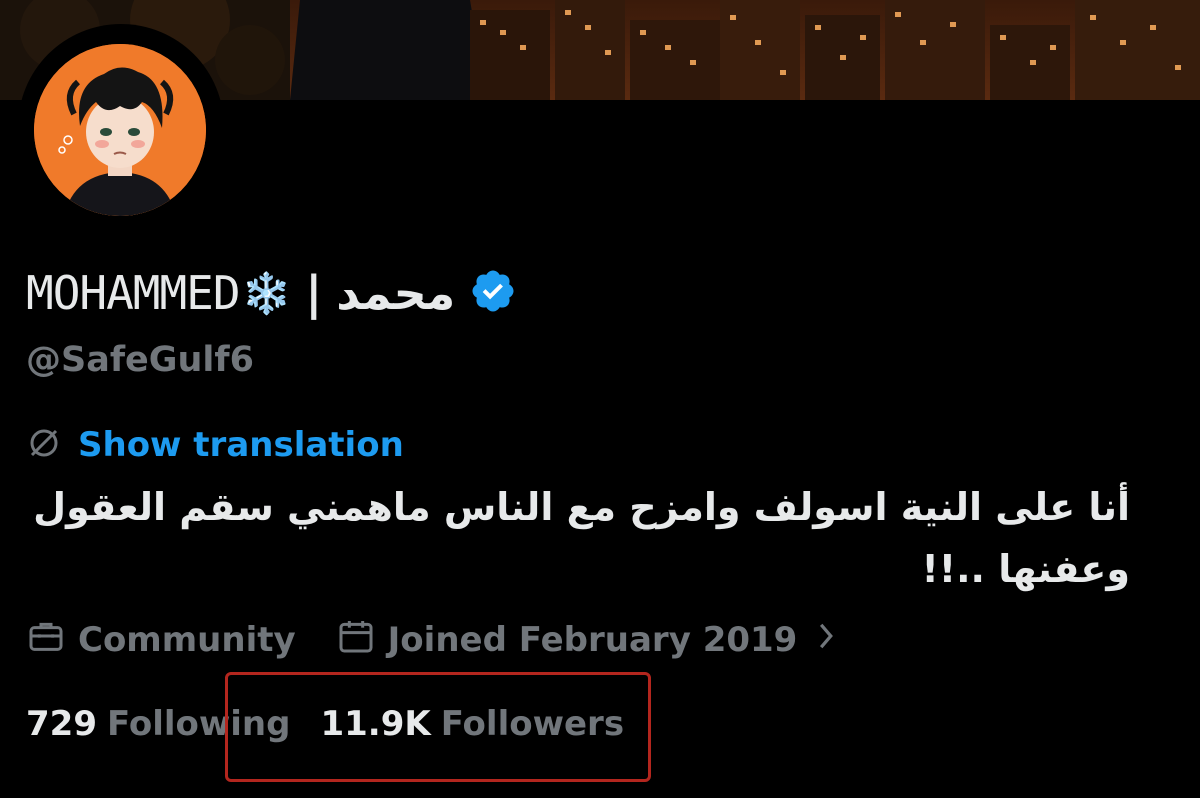  I want to click on verified-badge-icon, so click(493, 293).